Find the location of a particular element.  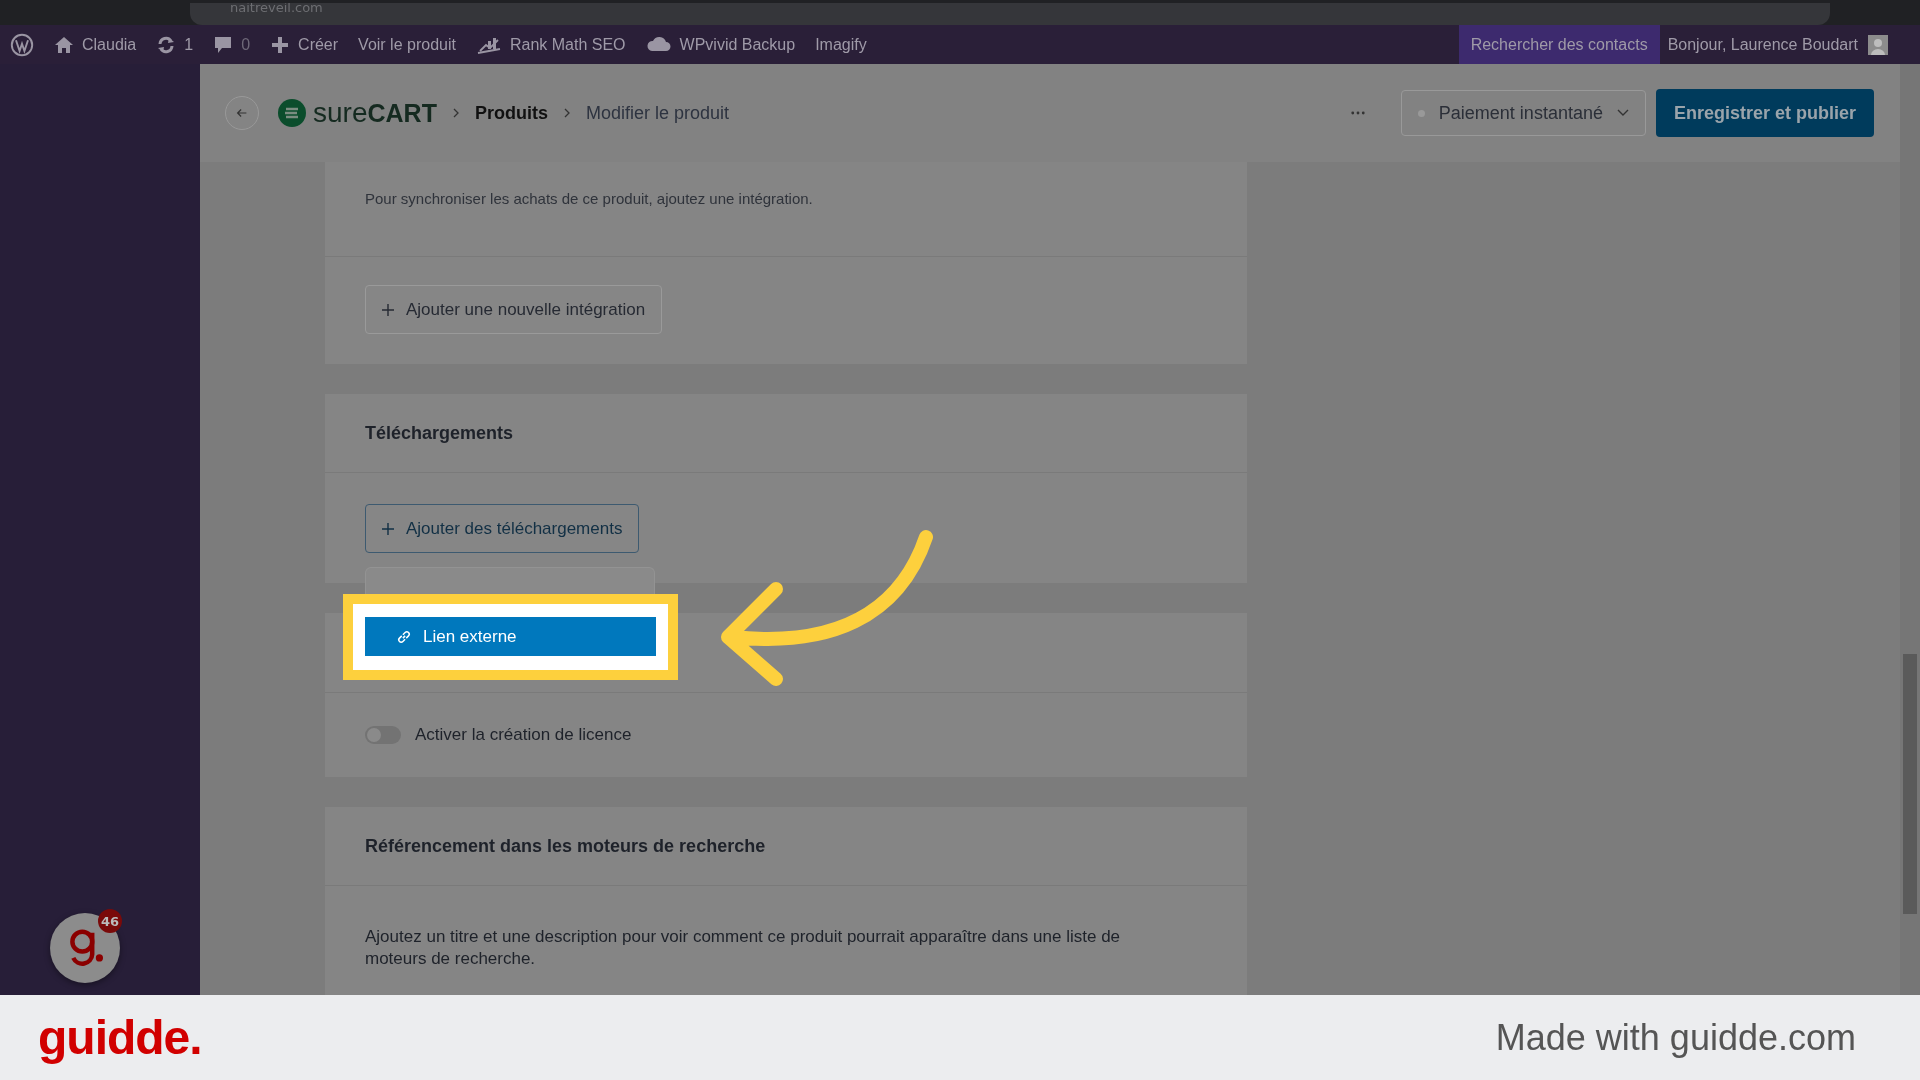

publish-button: Enregistrer et publier is located at coordinates (1764, 113).